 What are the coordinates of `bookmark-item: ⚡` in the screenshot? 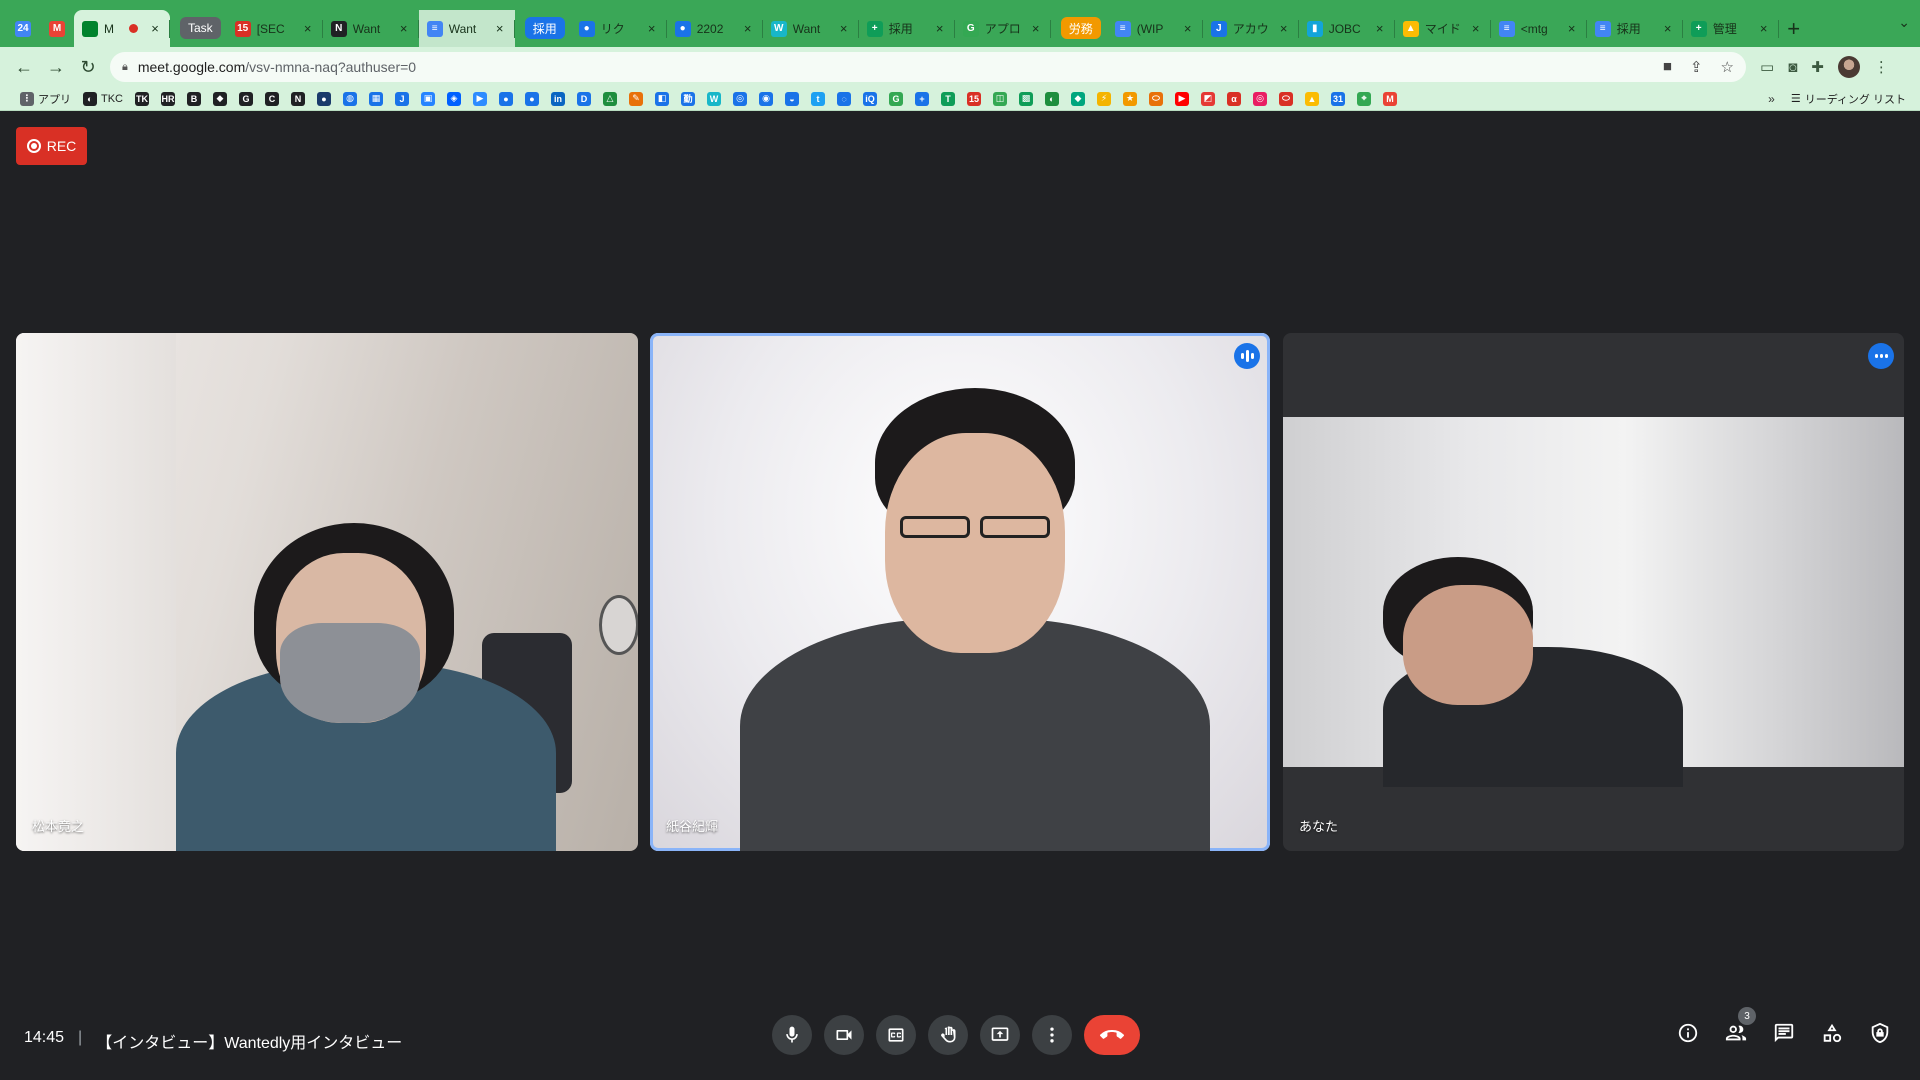 It's located at (1104, 99).